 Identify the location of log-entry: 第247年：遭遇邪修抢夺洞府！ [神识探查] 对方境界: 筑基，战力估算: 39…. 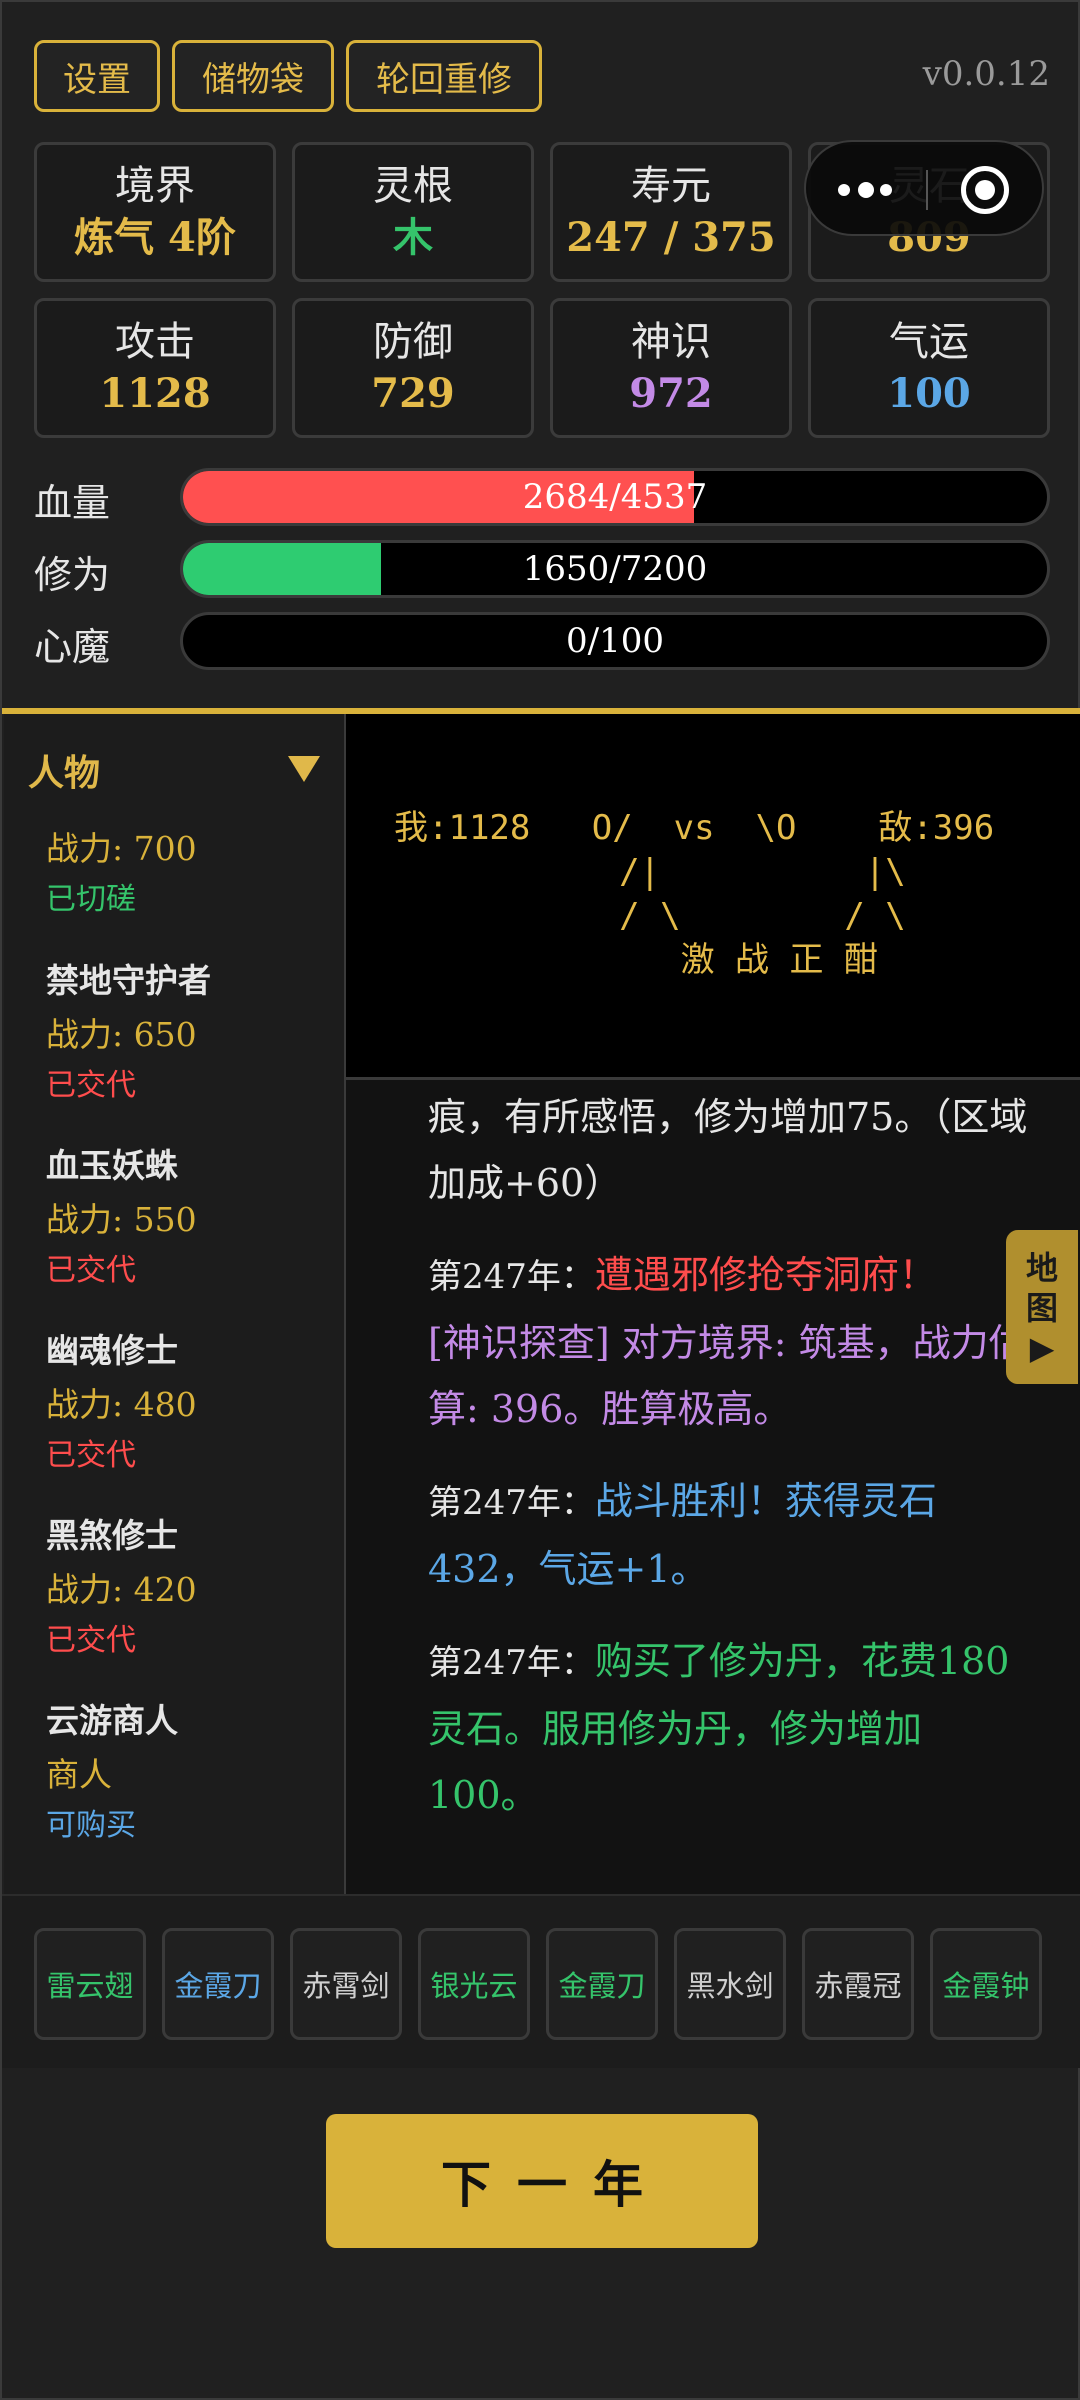
(728, 1342).